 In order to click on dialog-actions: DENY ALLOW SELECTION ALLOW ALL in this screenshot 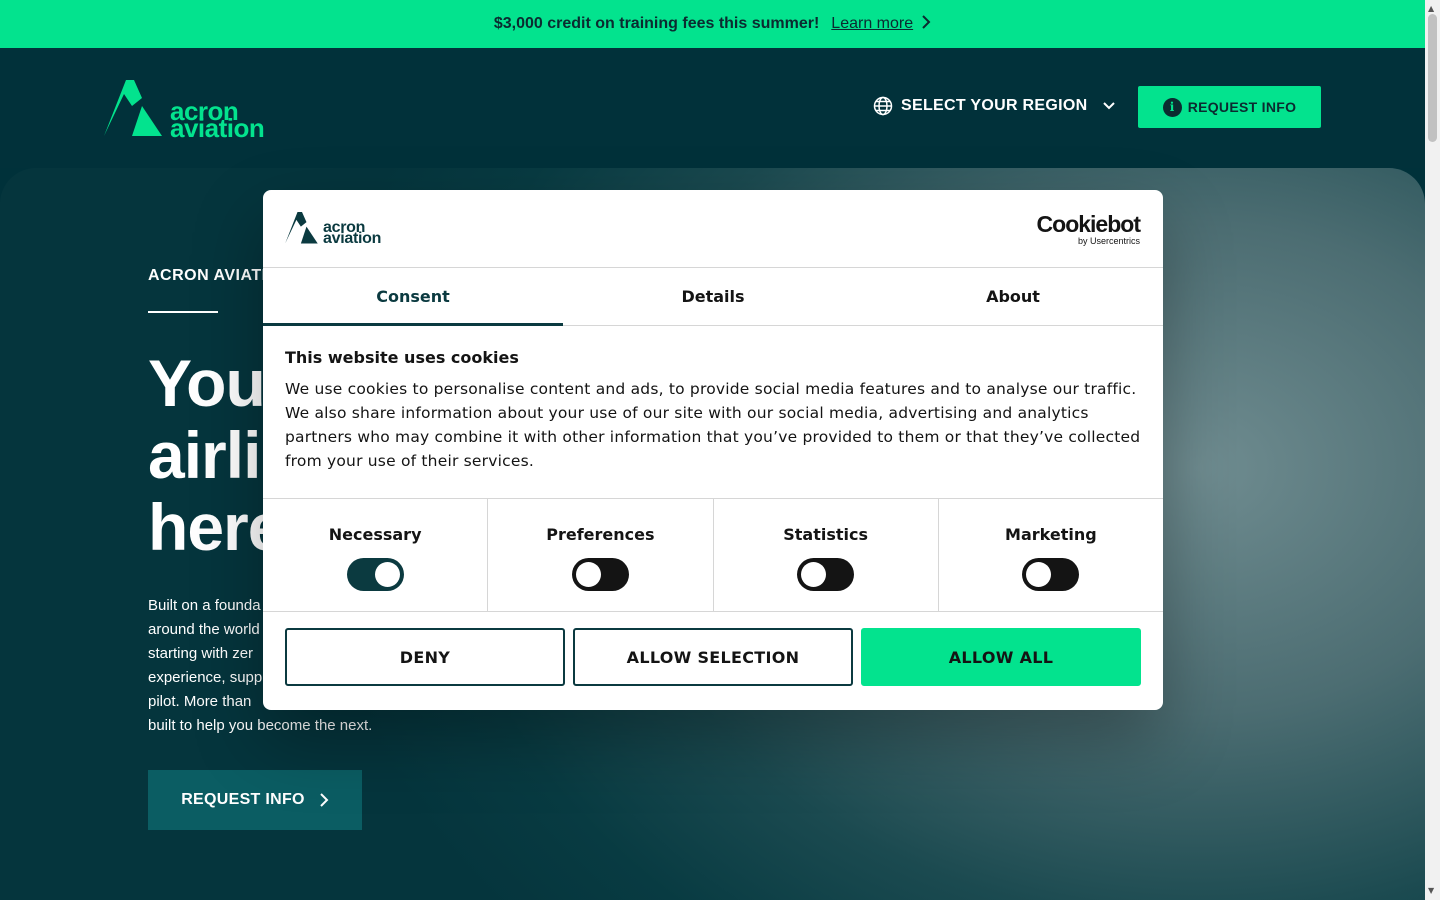, I will do `click(713, 657)`.